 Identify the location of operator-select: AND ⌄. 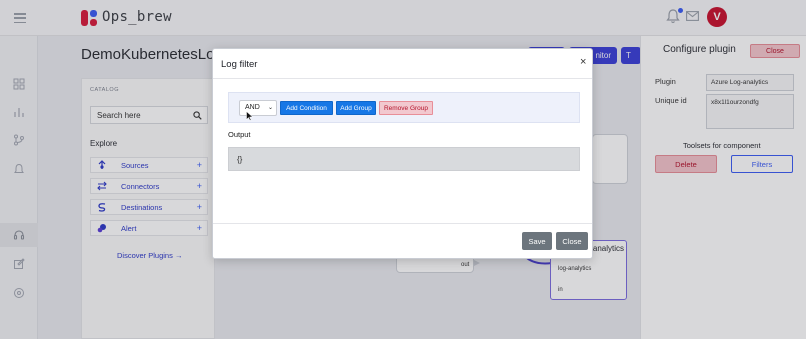
(258, 108).